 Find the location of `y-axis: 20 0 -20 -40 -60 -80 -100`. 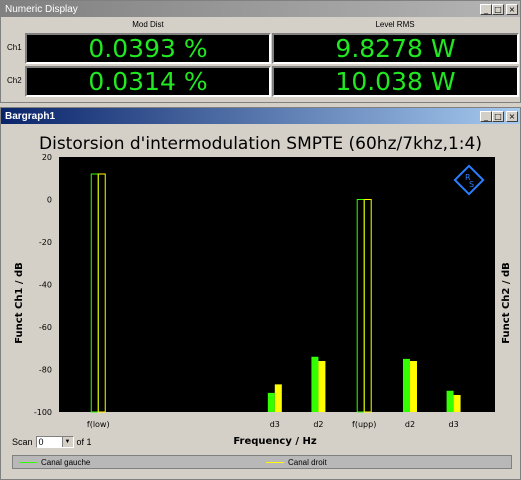

y-axis: 20 0 -20 -40 -60 -80 -100 is located at coordinates (43, 285).